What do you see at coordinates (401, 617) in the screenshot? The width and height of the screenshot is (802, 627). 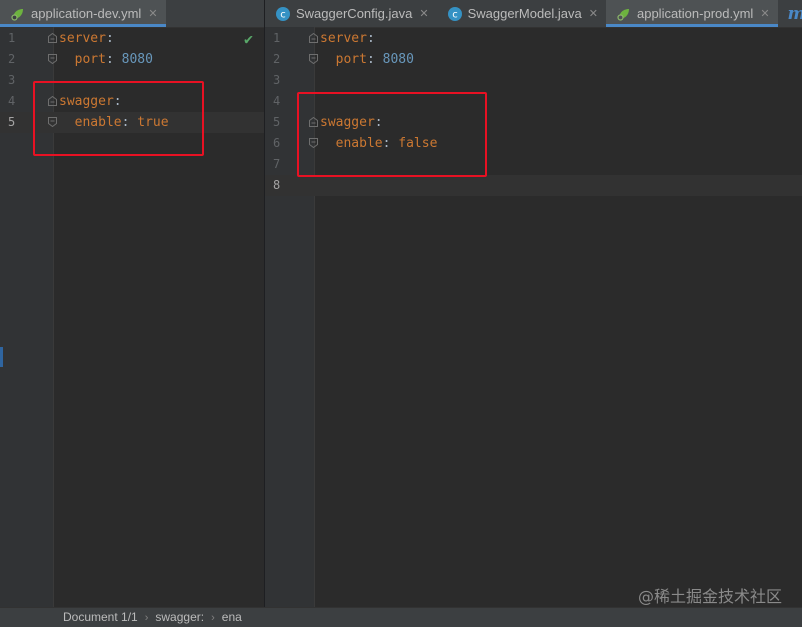 I see `breadcrumb-bar: Document 1/1 › swagger: › ena` at bounding box center [401, 617].